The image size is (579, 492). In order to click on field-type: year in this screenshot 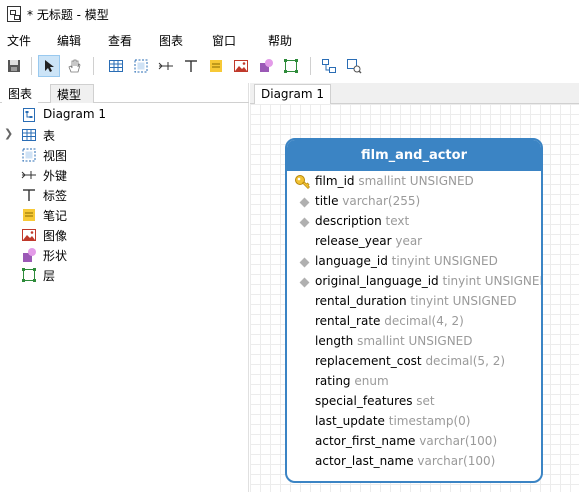, I will do `click(407, 241)`.